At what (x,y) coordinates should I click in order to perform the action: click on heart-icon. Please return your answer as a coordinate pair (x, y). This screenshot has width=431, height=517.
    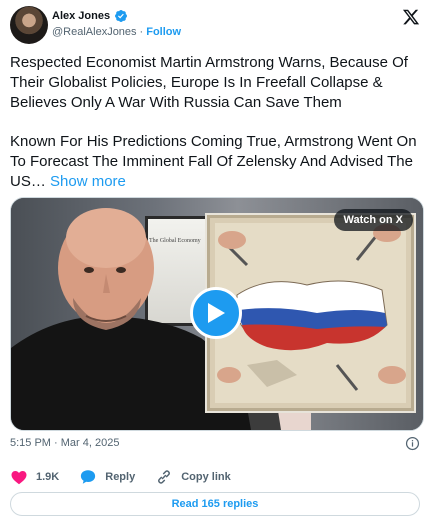
    Looking at the image, I should click on (19, 478).